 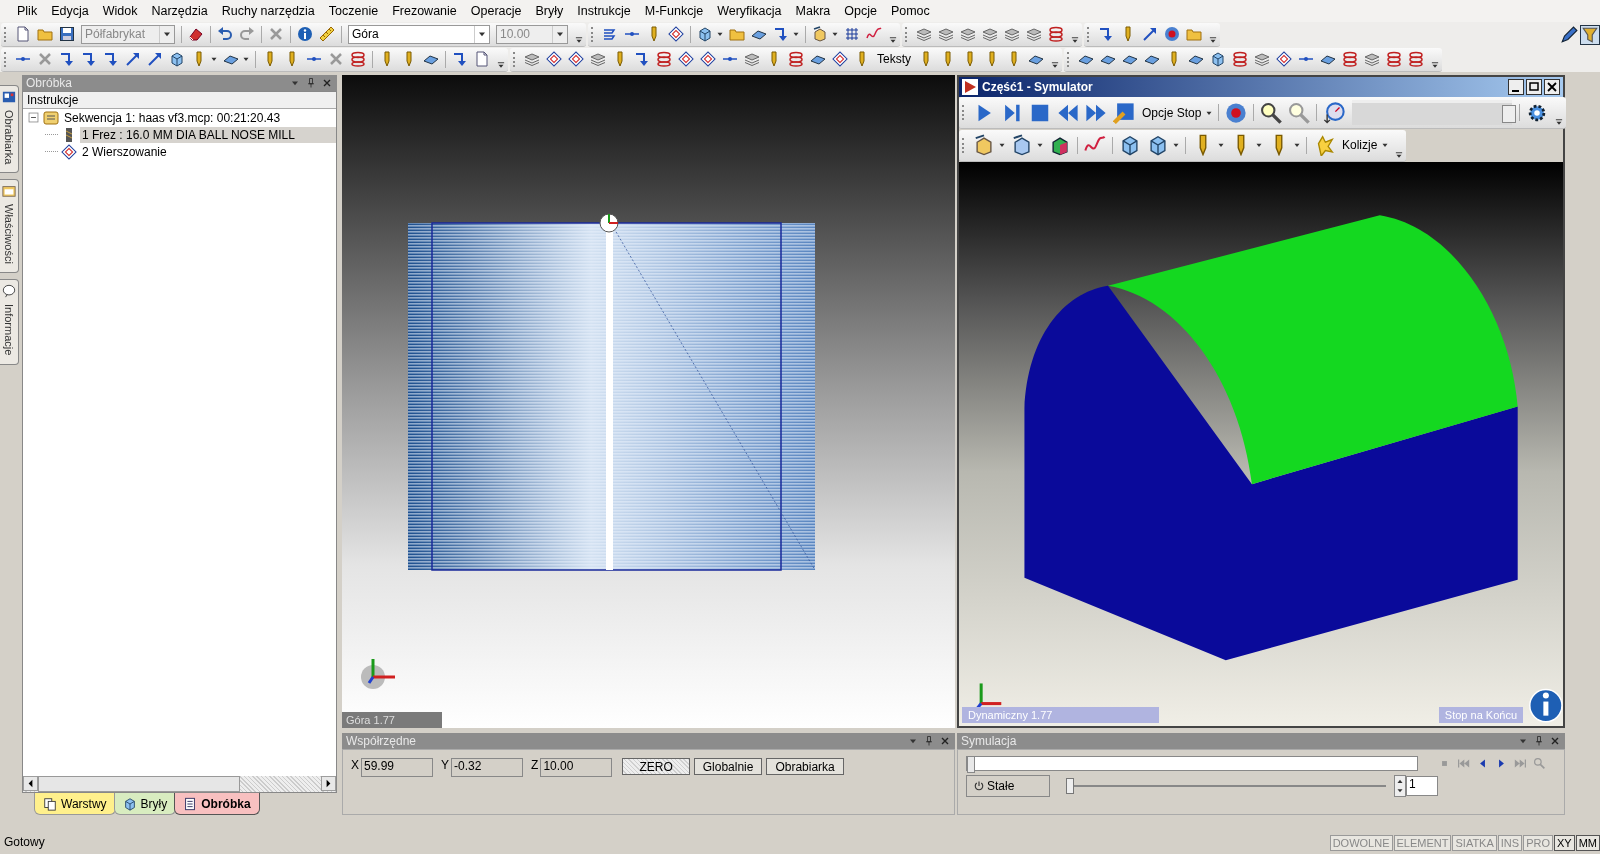 What do you see at coordinates (139, 784) in the screenshot?
I see `scrollbar-thumb` at bounding box center [139, 784].